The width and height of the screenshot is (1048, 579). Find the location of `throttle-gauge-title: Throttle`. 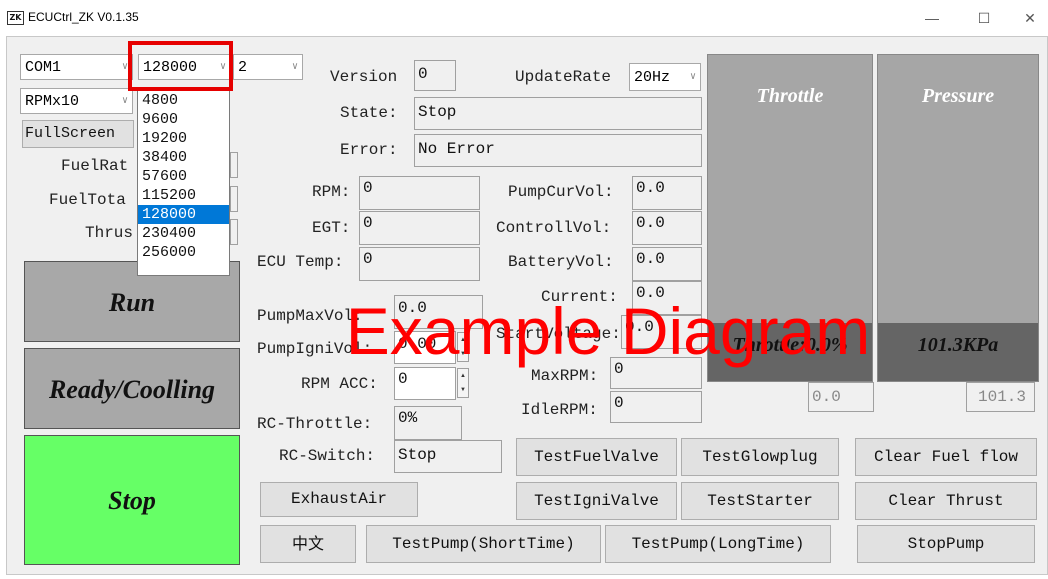

throttle-gauge-title: Throttle is located at coordinates (790, 96).